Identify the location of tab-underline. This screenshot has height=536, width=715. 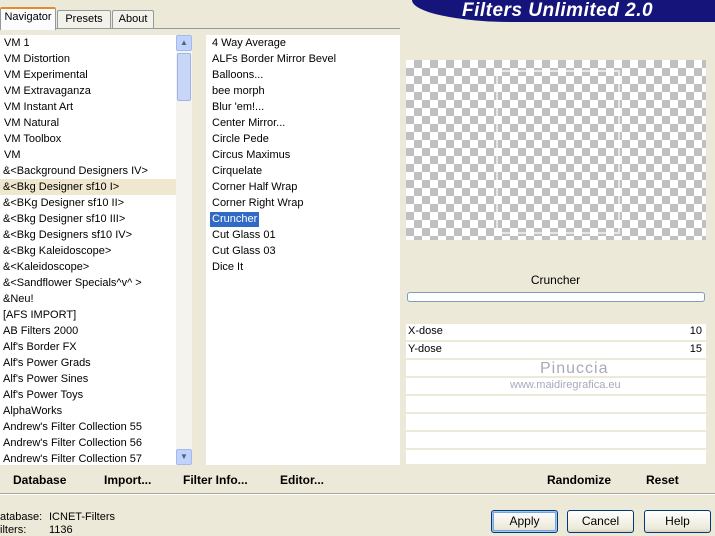
(200, 28).